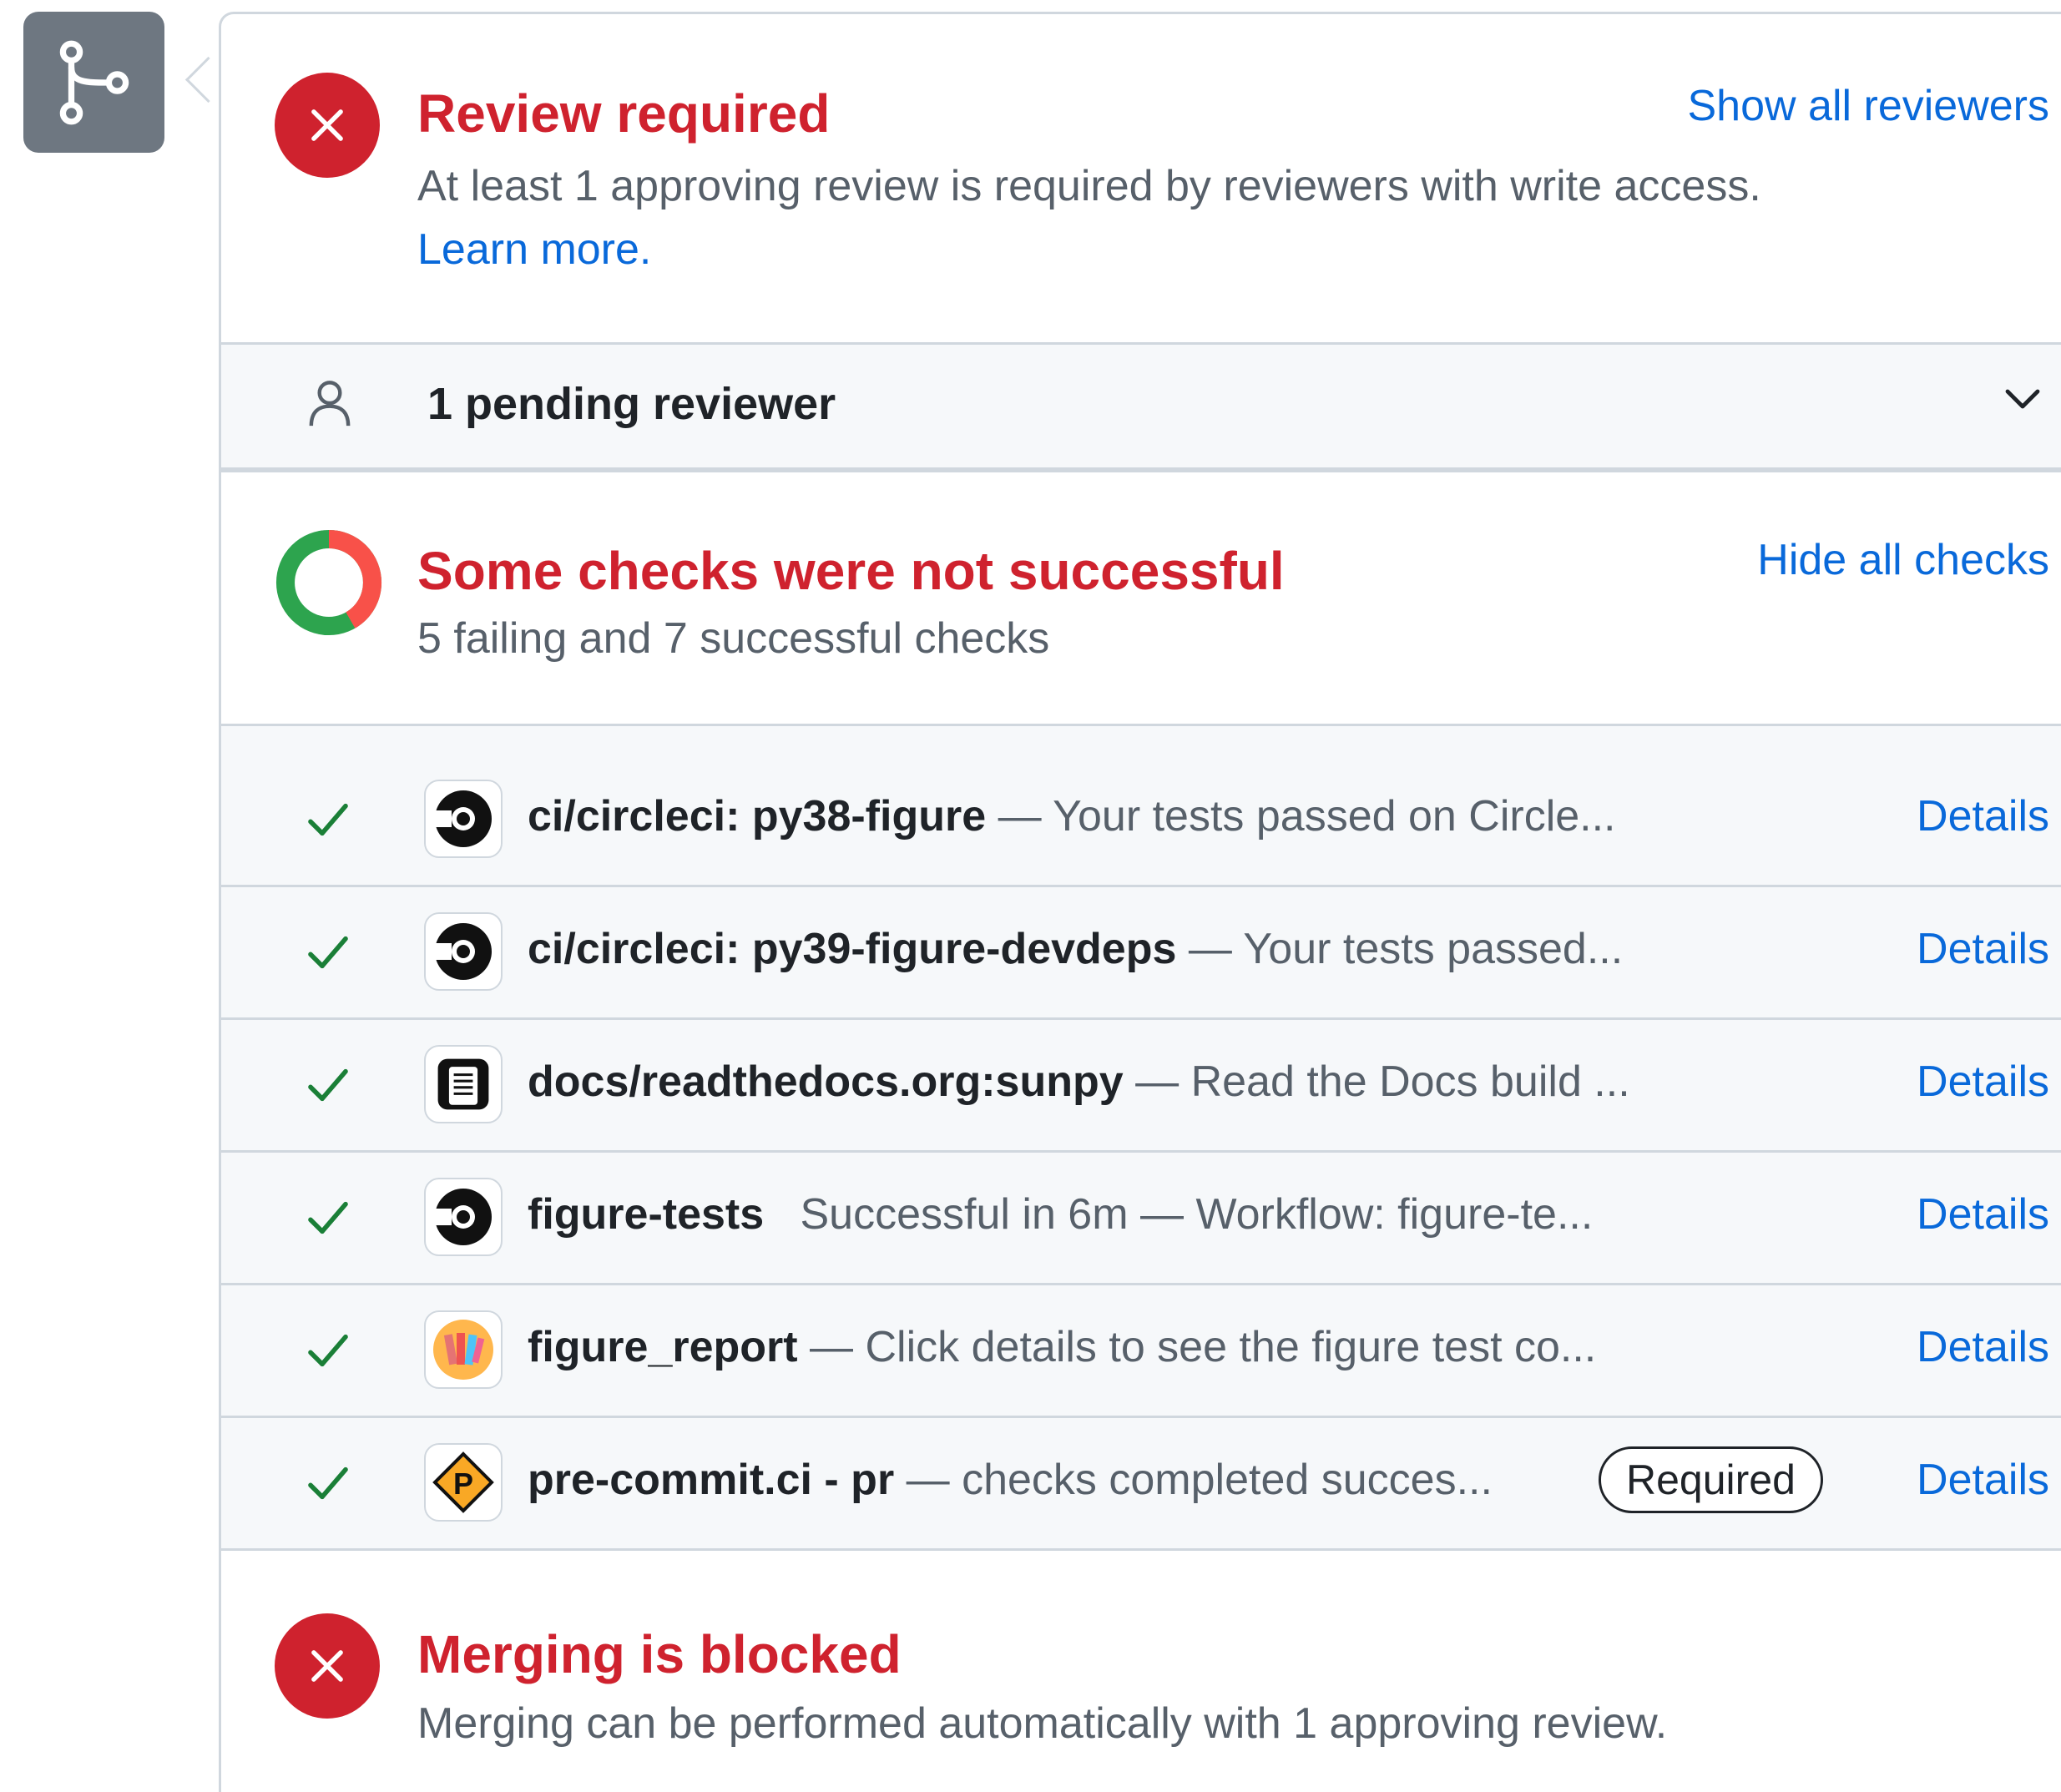  I want to click on show-all-reviewers-link: Show all reviewers, so click(1869, 106).